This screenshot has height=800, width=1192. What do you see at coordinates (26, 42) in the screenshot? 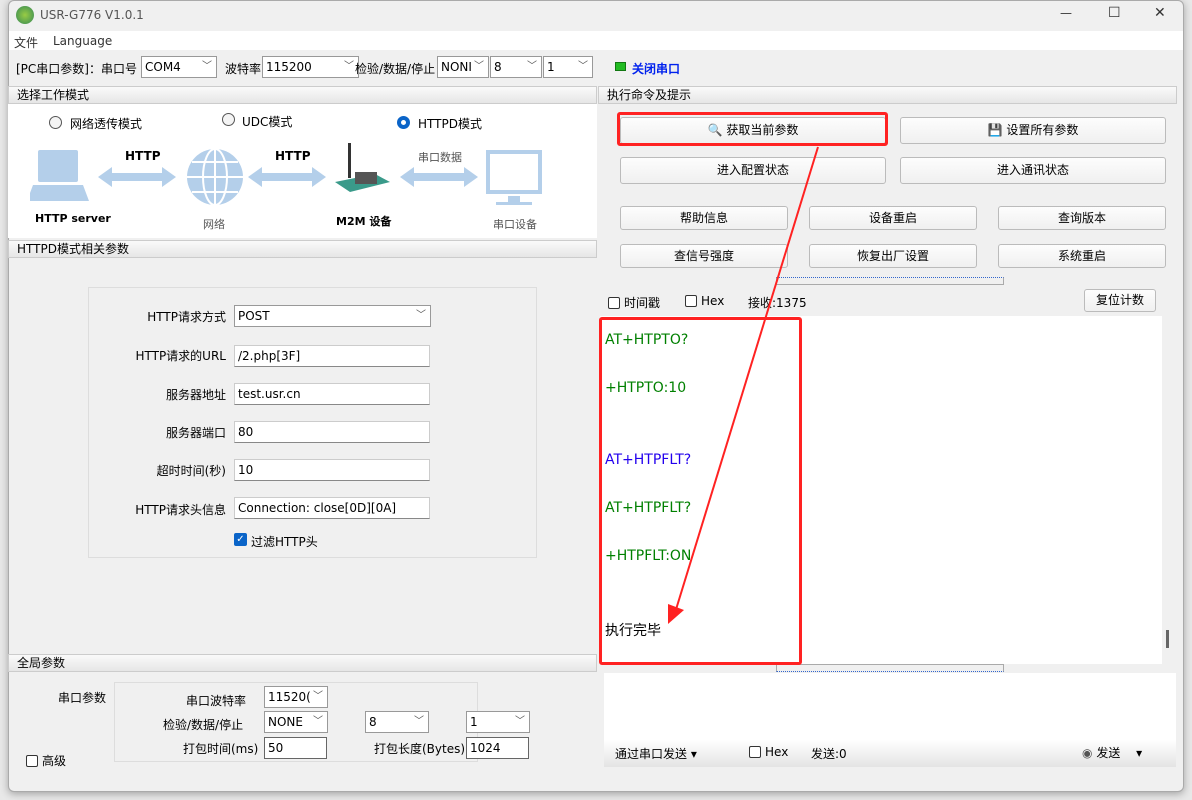
I see `menu-file: 文件` at bounding box center [26, 42].